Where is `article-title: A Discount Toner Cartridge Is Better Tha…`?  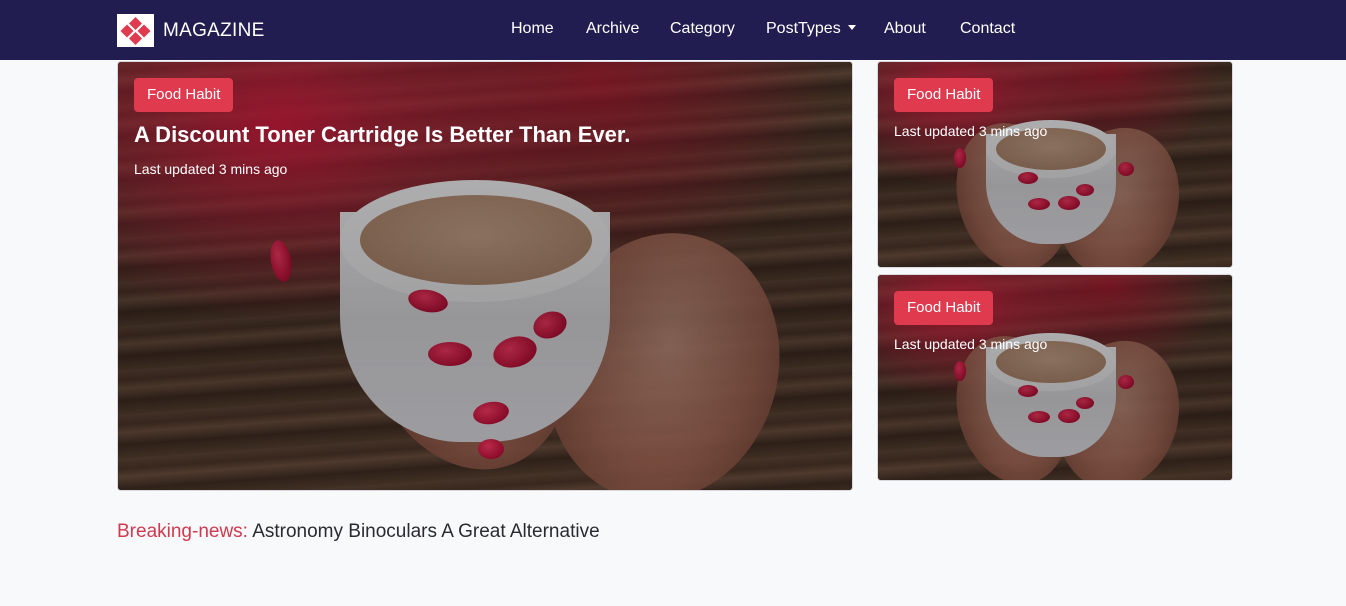 article-title: A Discount Toner Cartridge Is Better Tha… is located at coordinates (382, 135).